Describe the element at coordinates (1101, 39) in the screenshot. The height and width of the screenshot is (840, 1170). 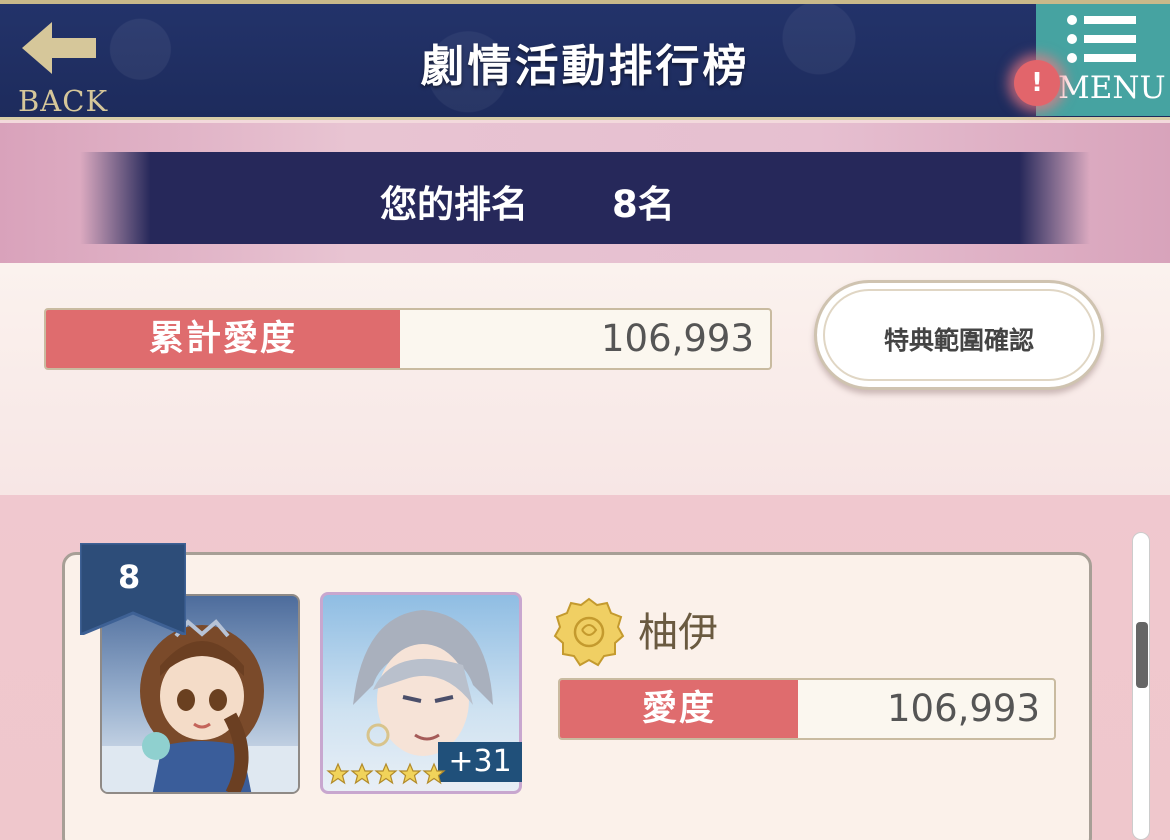
I see `menu-list-icon` at that location.